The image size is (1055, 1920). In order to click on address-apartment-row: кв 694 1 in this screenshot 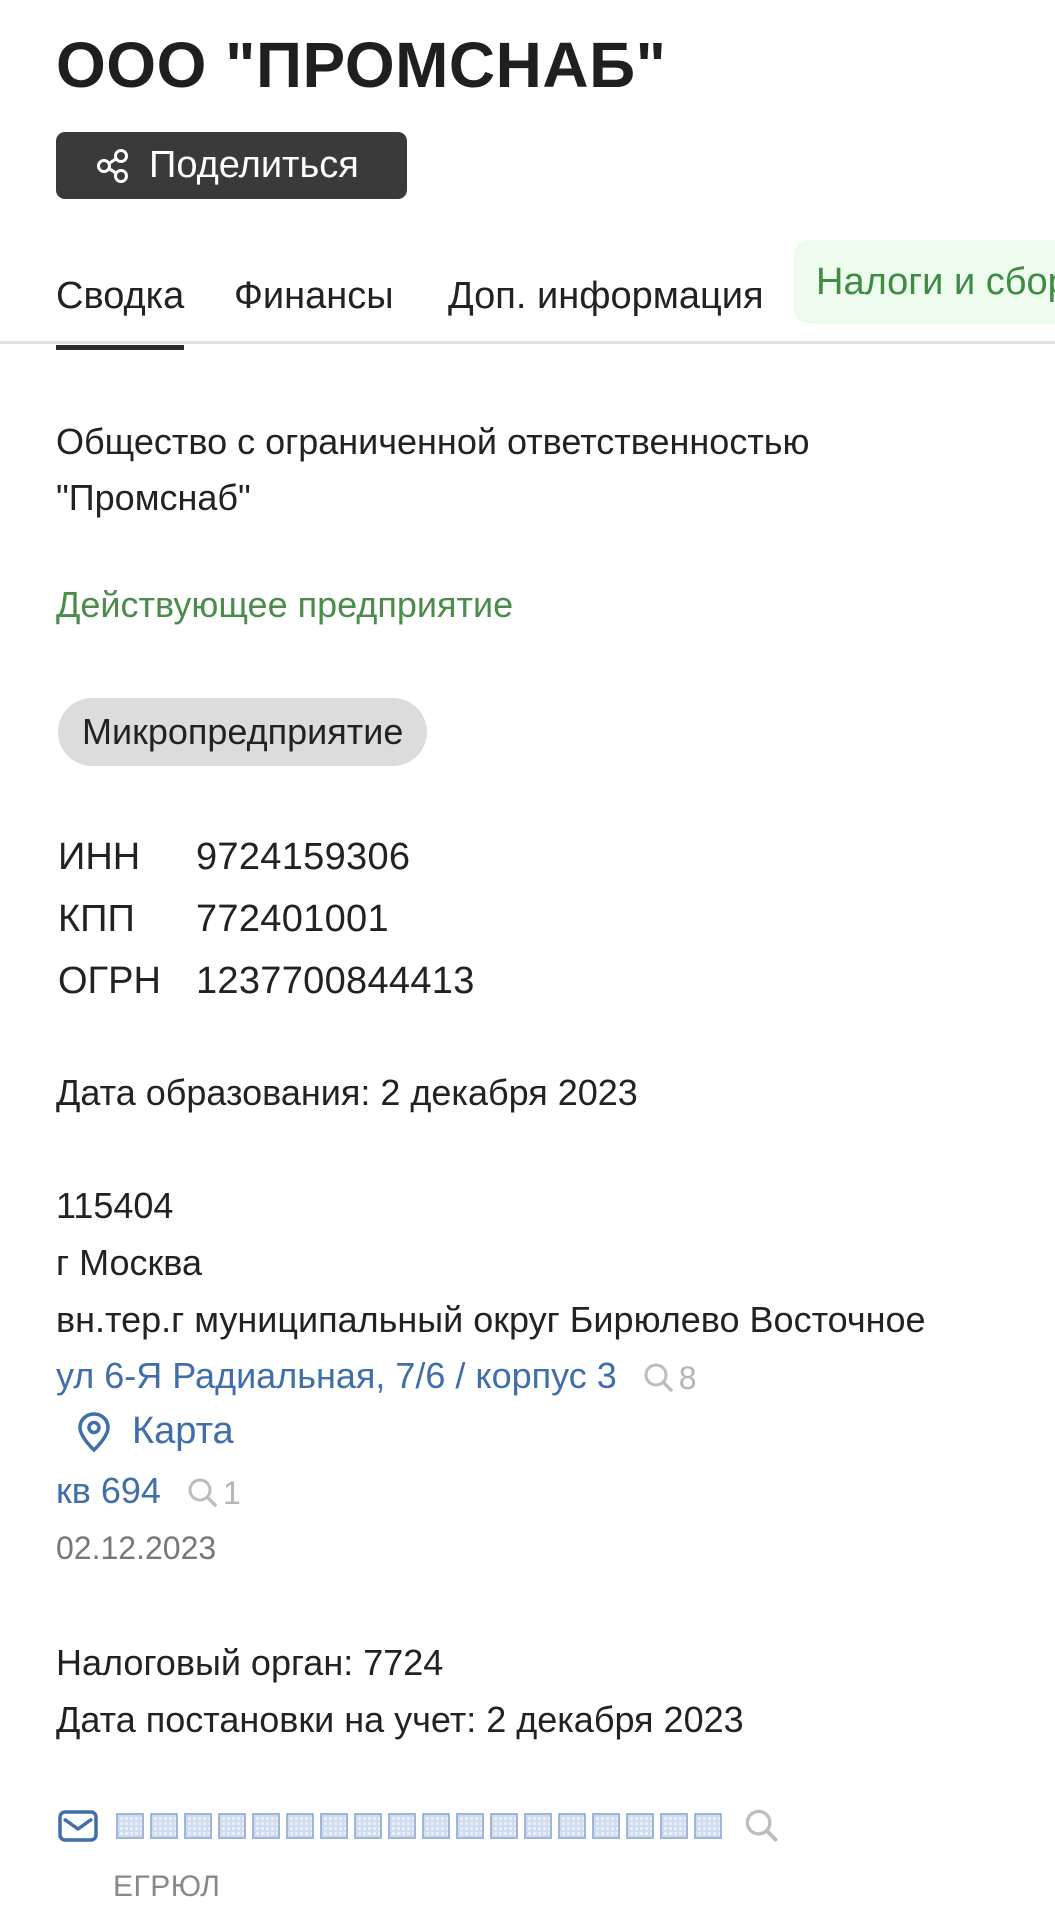, I will do `click(148, 1491)`.